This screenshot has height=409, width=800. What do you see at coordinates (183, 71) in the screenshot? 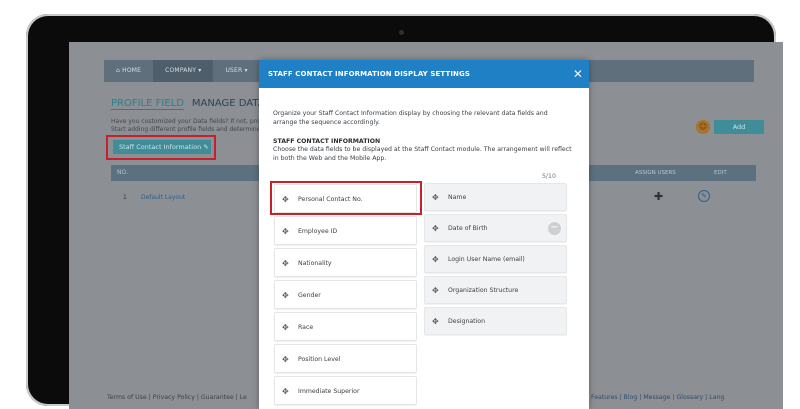
I see `nav-company: COMPANY ▾` at bounding box center [183, 71].